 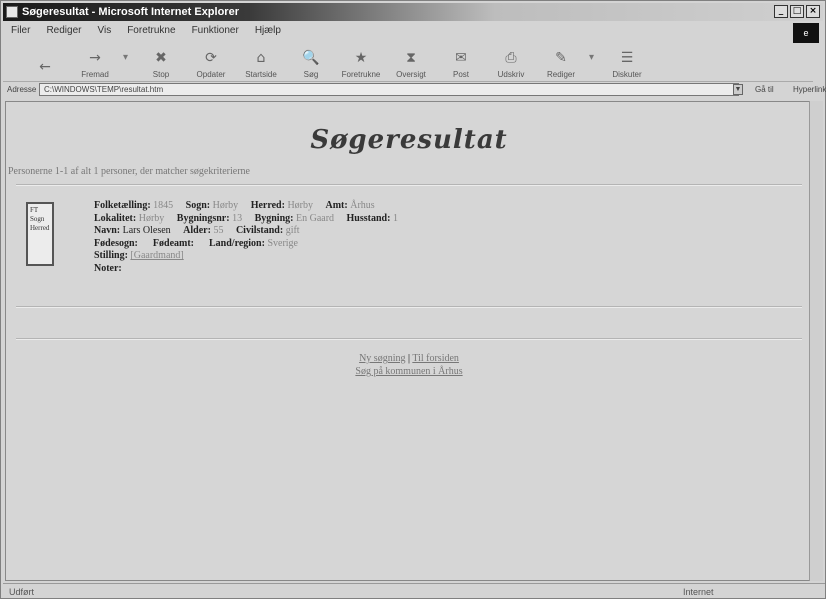 What do you see at coordinates (218, 230) in the screenshot?
I see `age: 55` at bounding box center [218, 230].